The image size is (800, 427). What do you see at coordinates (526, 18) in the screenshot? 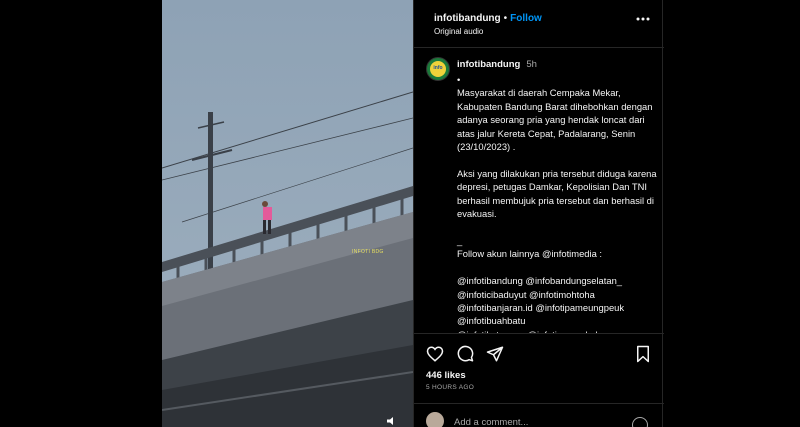
I see `follow-button: Follow` at bounding box center [526, 18].